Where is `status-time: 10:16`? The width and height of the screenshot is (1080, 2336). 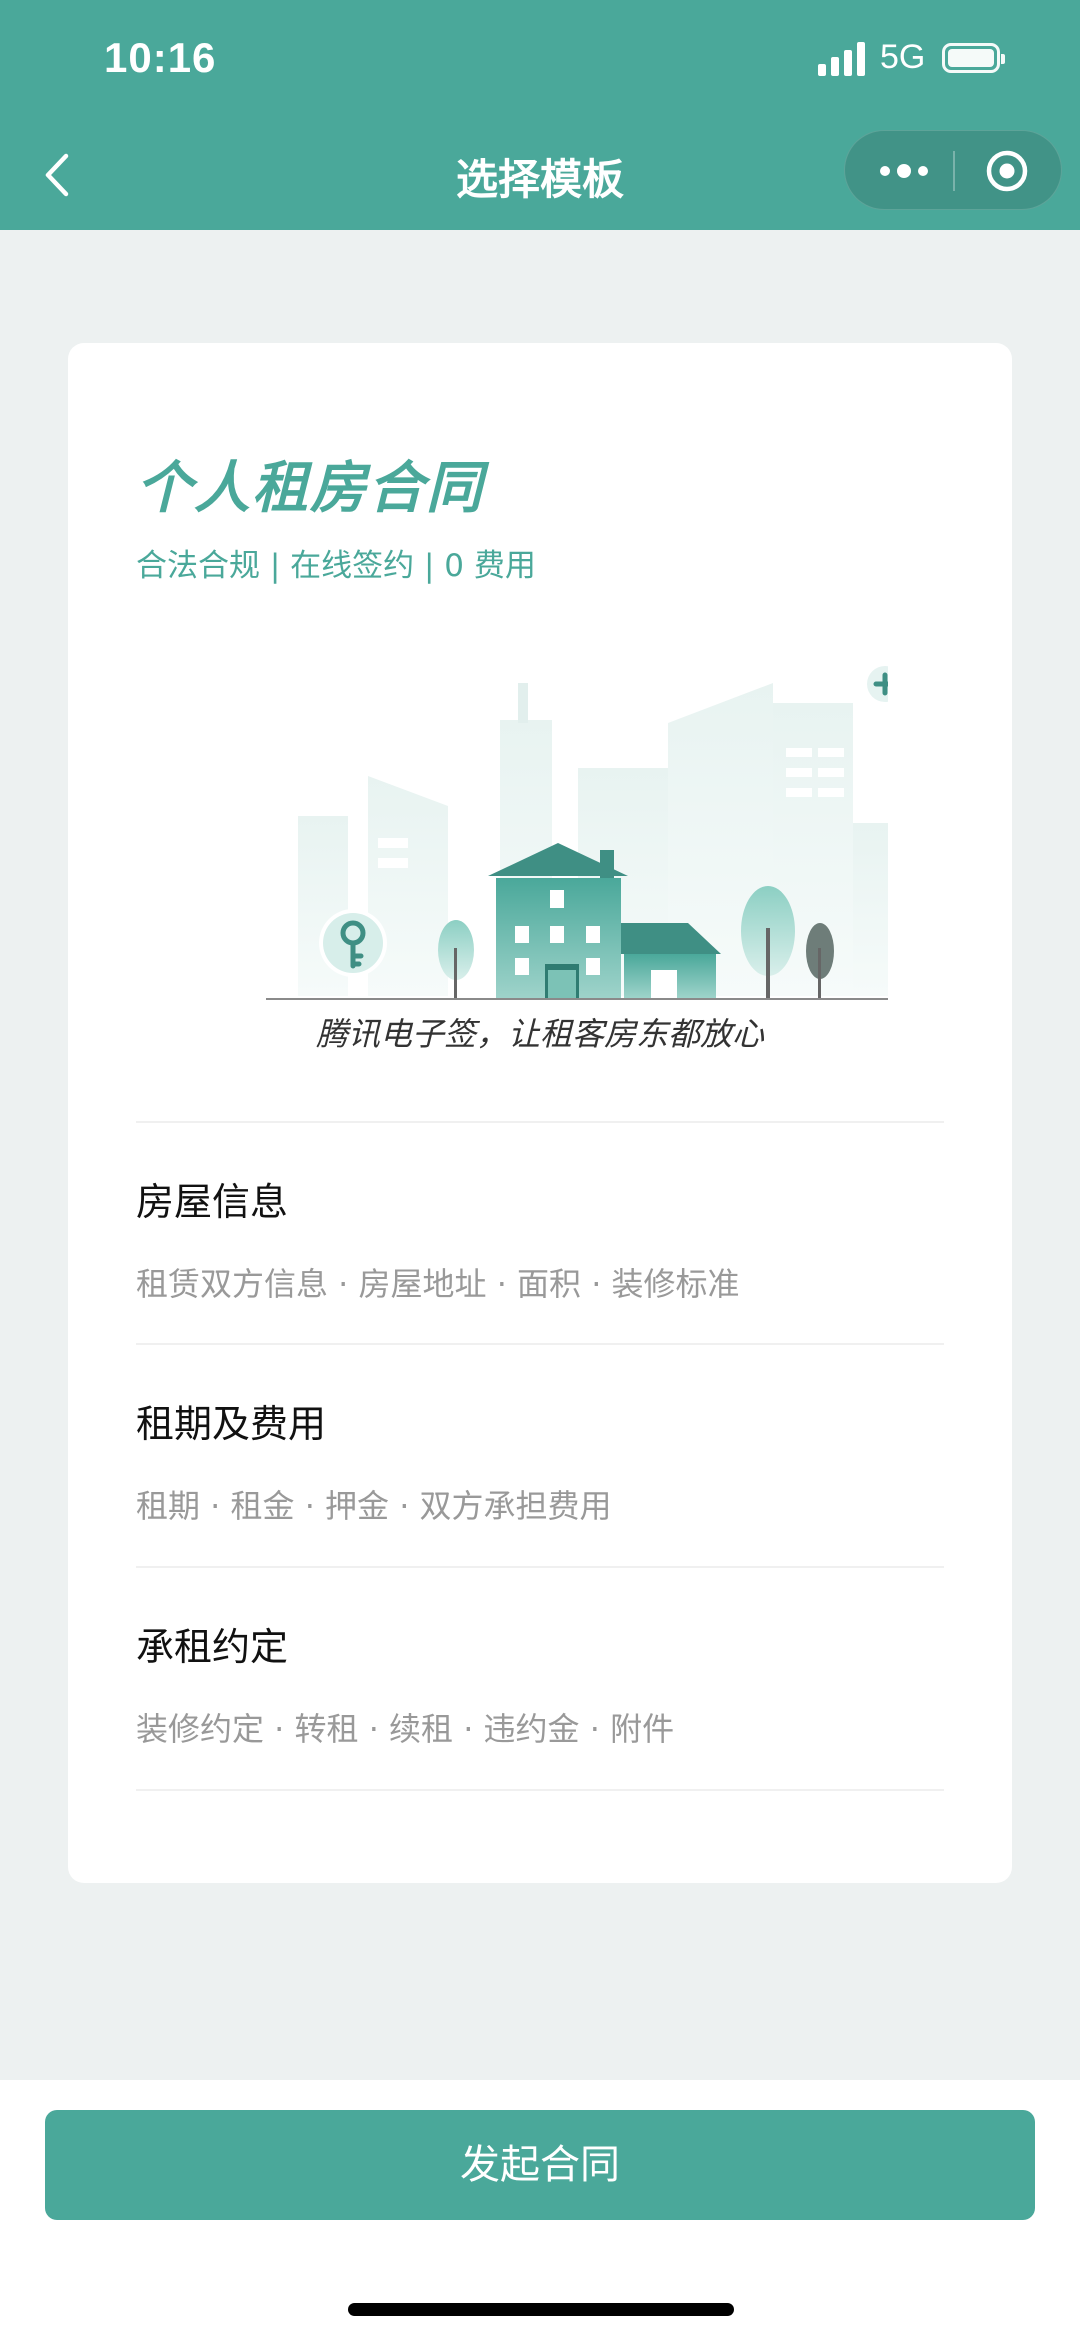
status-time: 10:16 is located at coordinates (160, 57).